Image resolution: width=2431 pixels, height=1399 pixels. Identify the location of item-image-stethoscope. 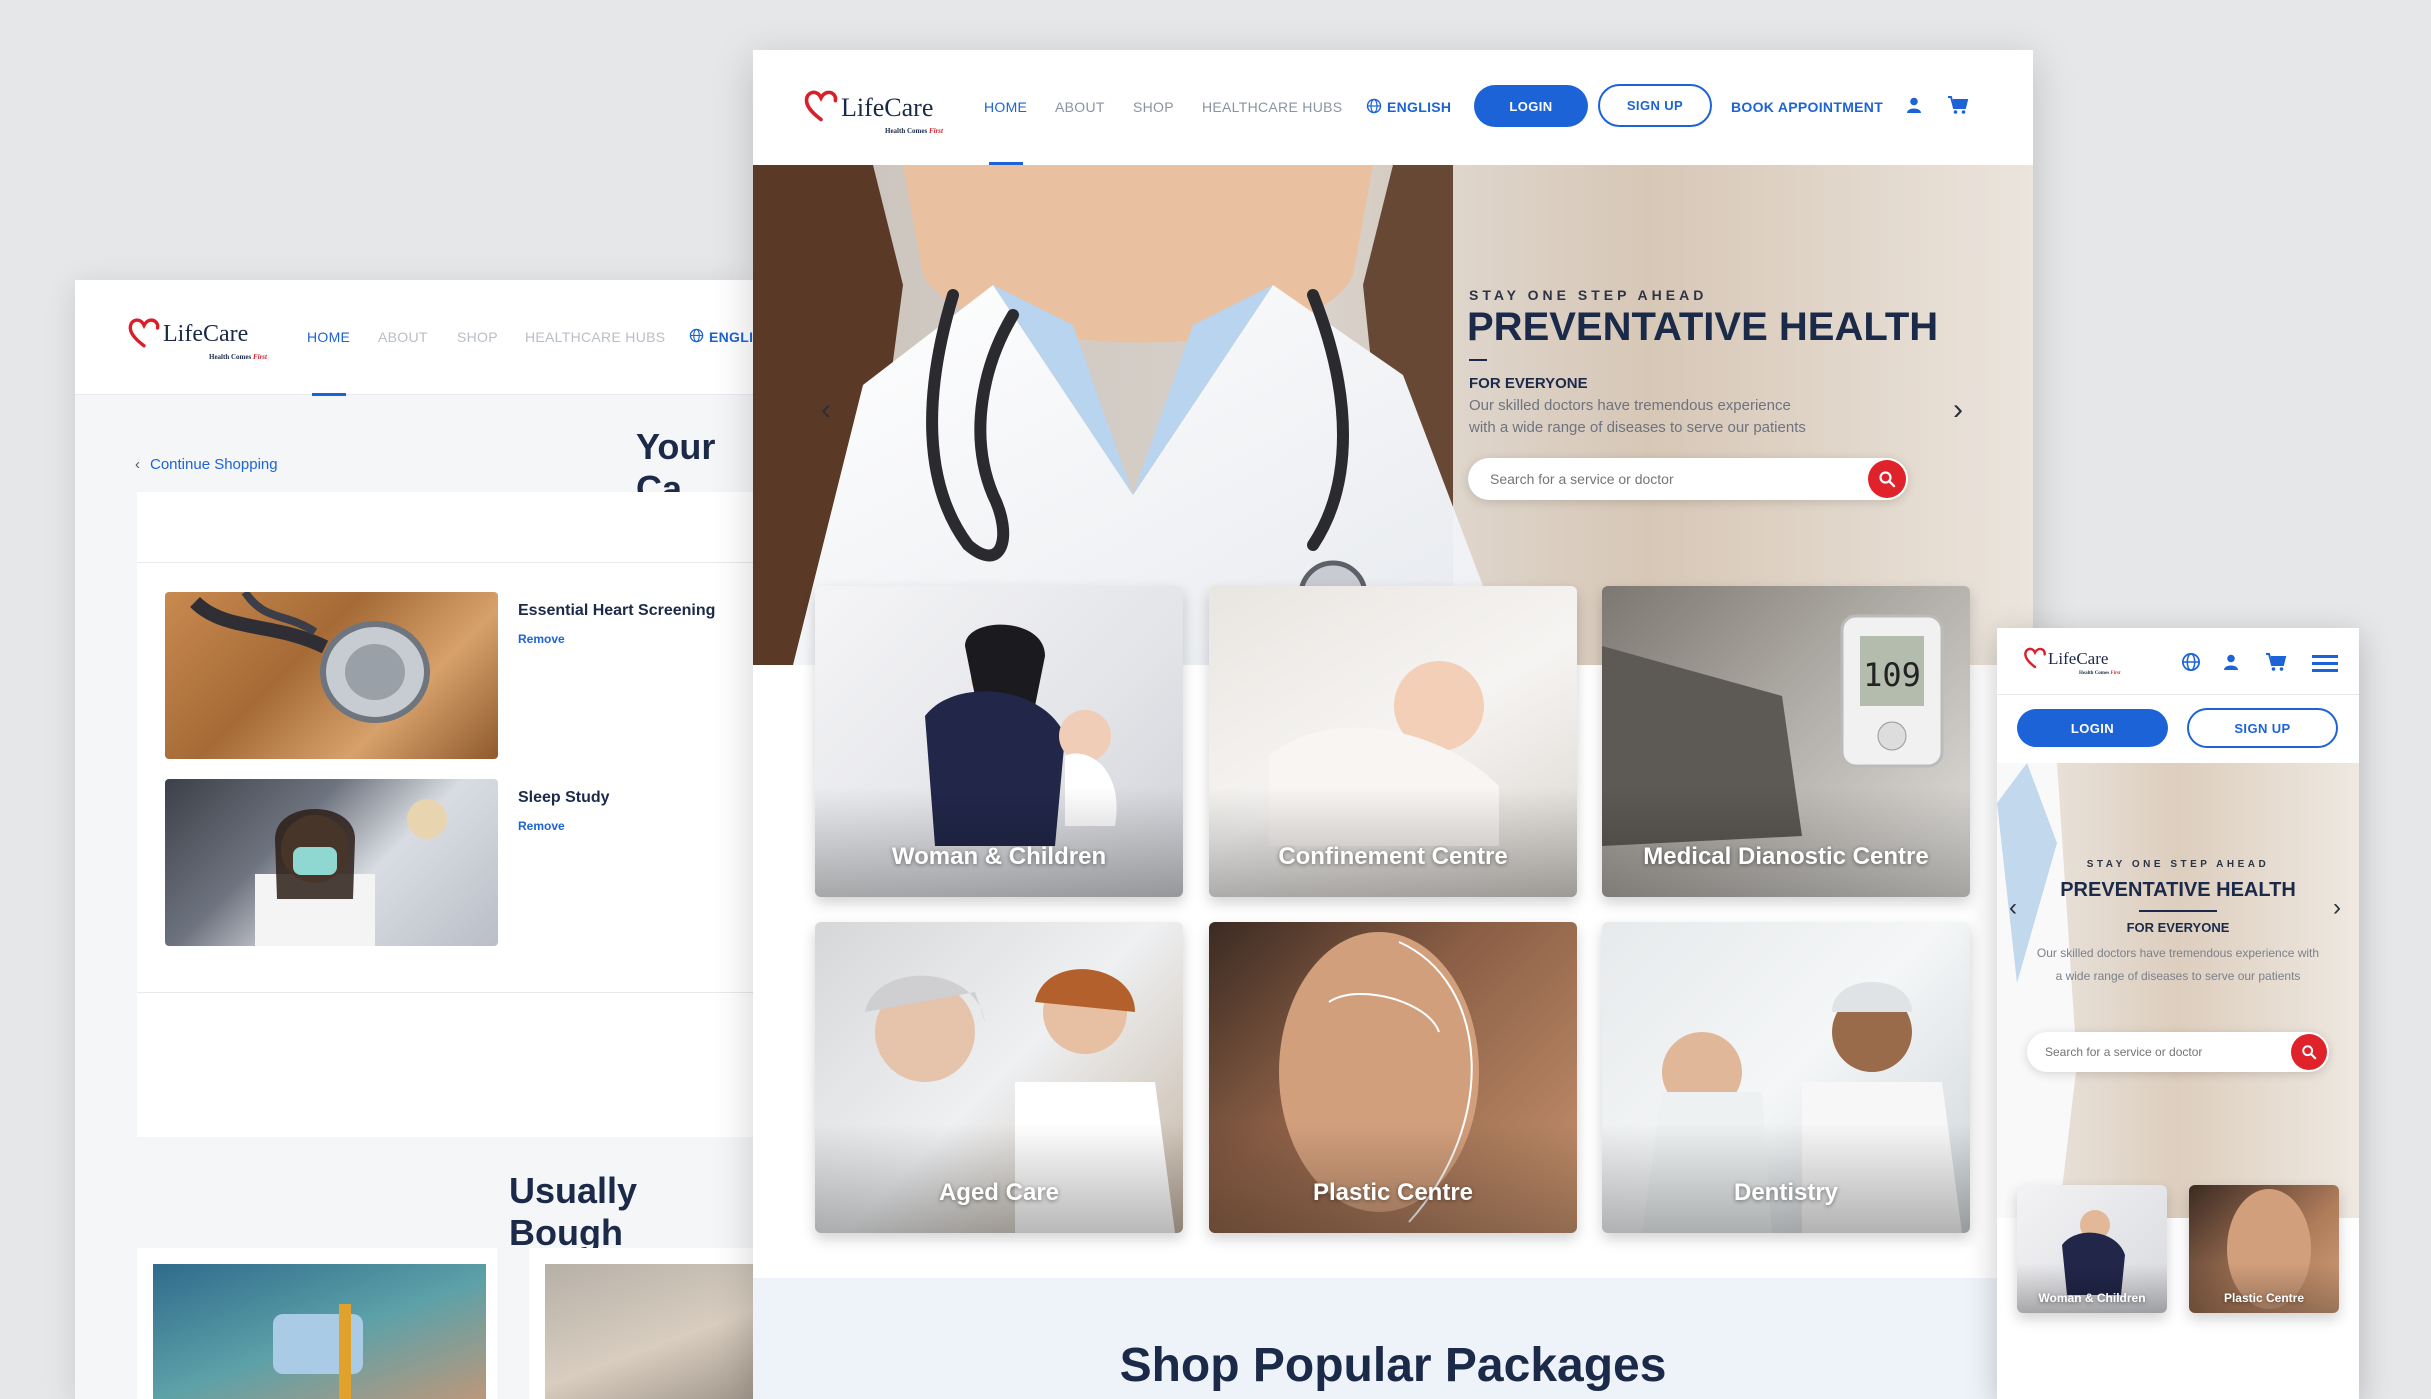
(331, 675).